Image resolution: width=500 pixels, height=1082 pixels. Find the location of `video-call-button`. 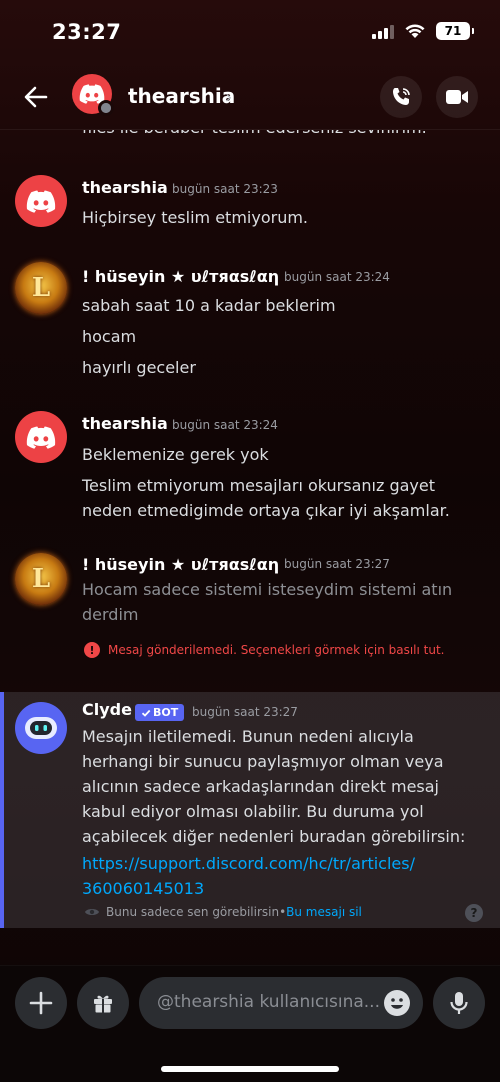

video-call-button is located at coordinates (457, 97).